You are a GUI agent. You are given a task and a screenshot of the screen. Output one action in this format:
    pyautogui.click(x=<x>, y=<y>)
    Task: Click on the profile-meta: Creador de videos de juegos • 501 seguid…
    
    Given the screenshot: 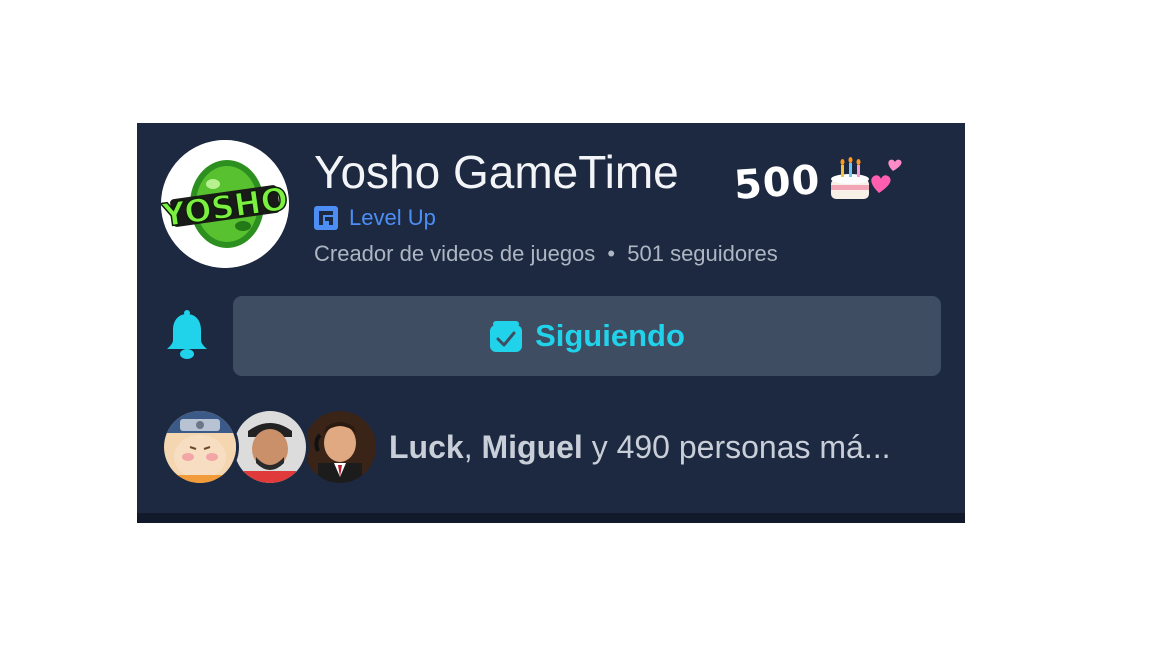 What is the action you would take?
    pyautogui.click(x=546, y=254)
    